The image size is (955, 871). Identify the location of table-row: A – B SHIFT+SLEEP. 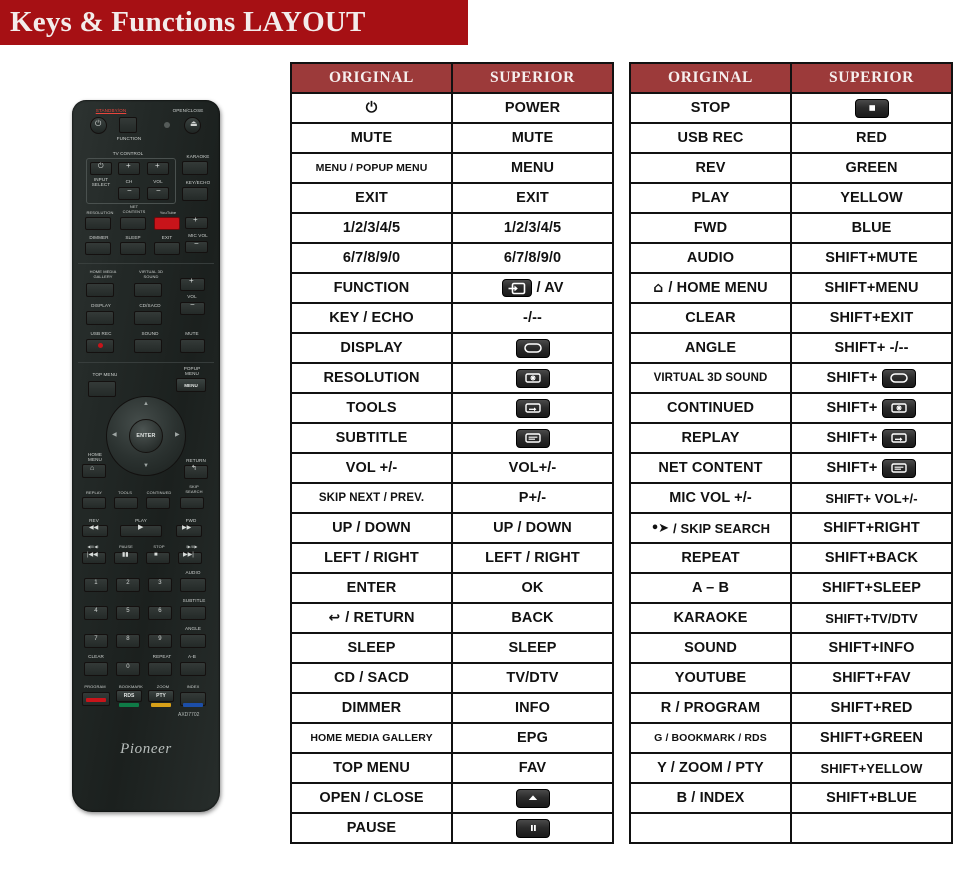
(791, 588).